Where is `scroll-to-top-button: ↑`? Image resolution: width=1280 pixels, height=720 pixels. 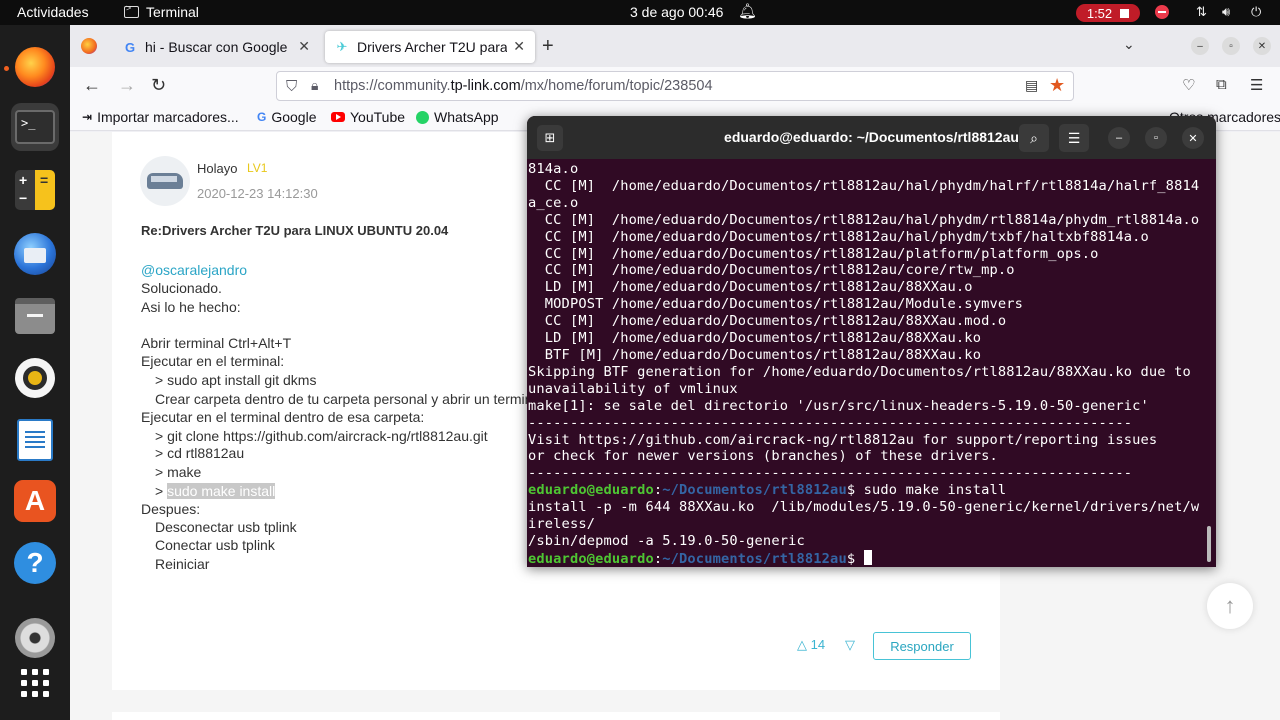 scroll-to-top-button: ↑ is located at coordinates (1230, 606).